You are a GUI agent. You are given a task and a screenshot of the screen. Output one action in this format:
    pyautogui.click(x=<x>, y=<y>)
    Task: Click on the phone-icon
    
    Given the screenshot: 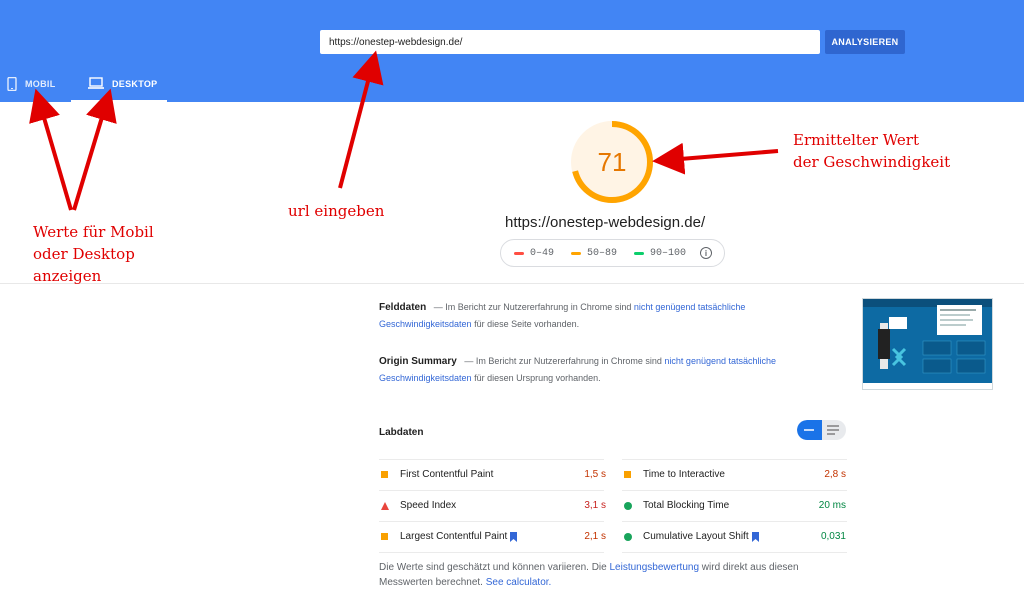 What is the action you would take?
    pyautogui.click(x=12, y=84)
    